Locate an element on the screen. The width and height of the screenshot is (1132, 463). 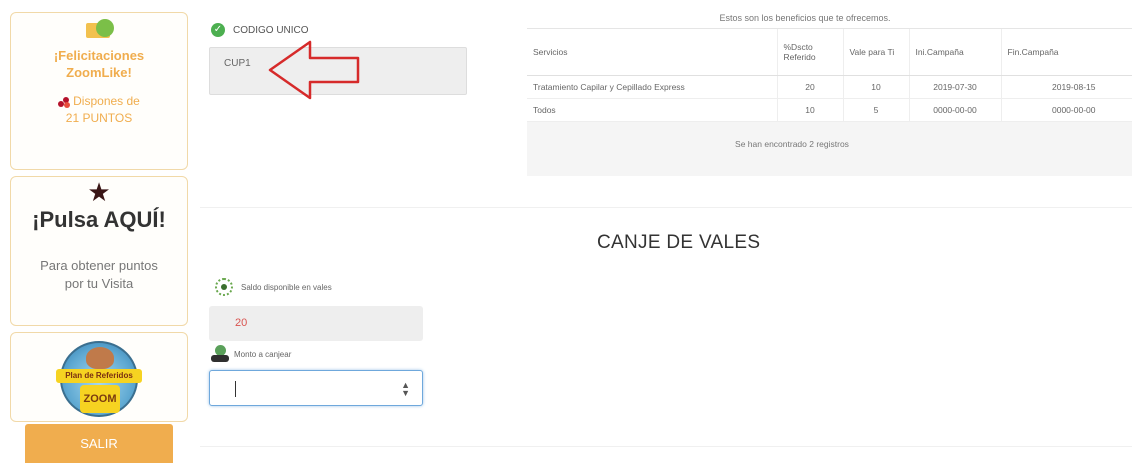
referral-plan-logo: Plan de Referidos ZOOM is located at coordinates (99, 379).